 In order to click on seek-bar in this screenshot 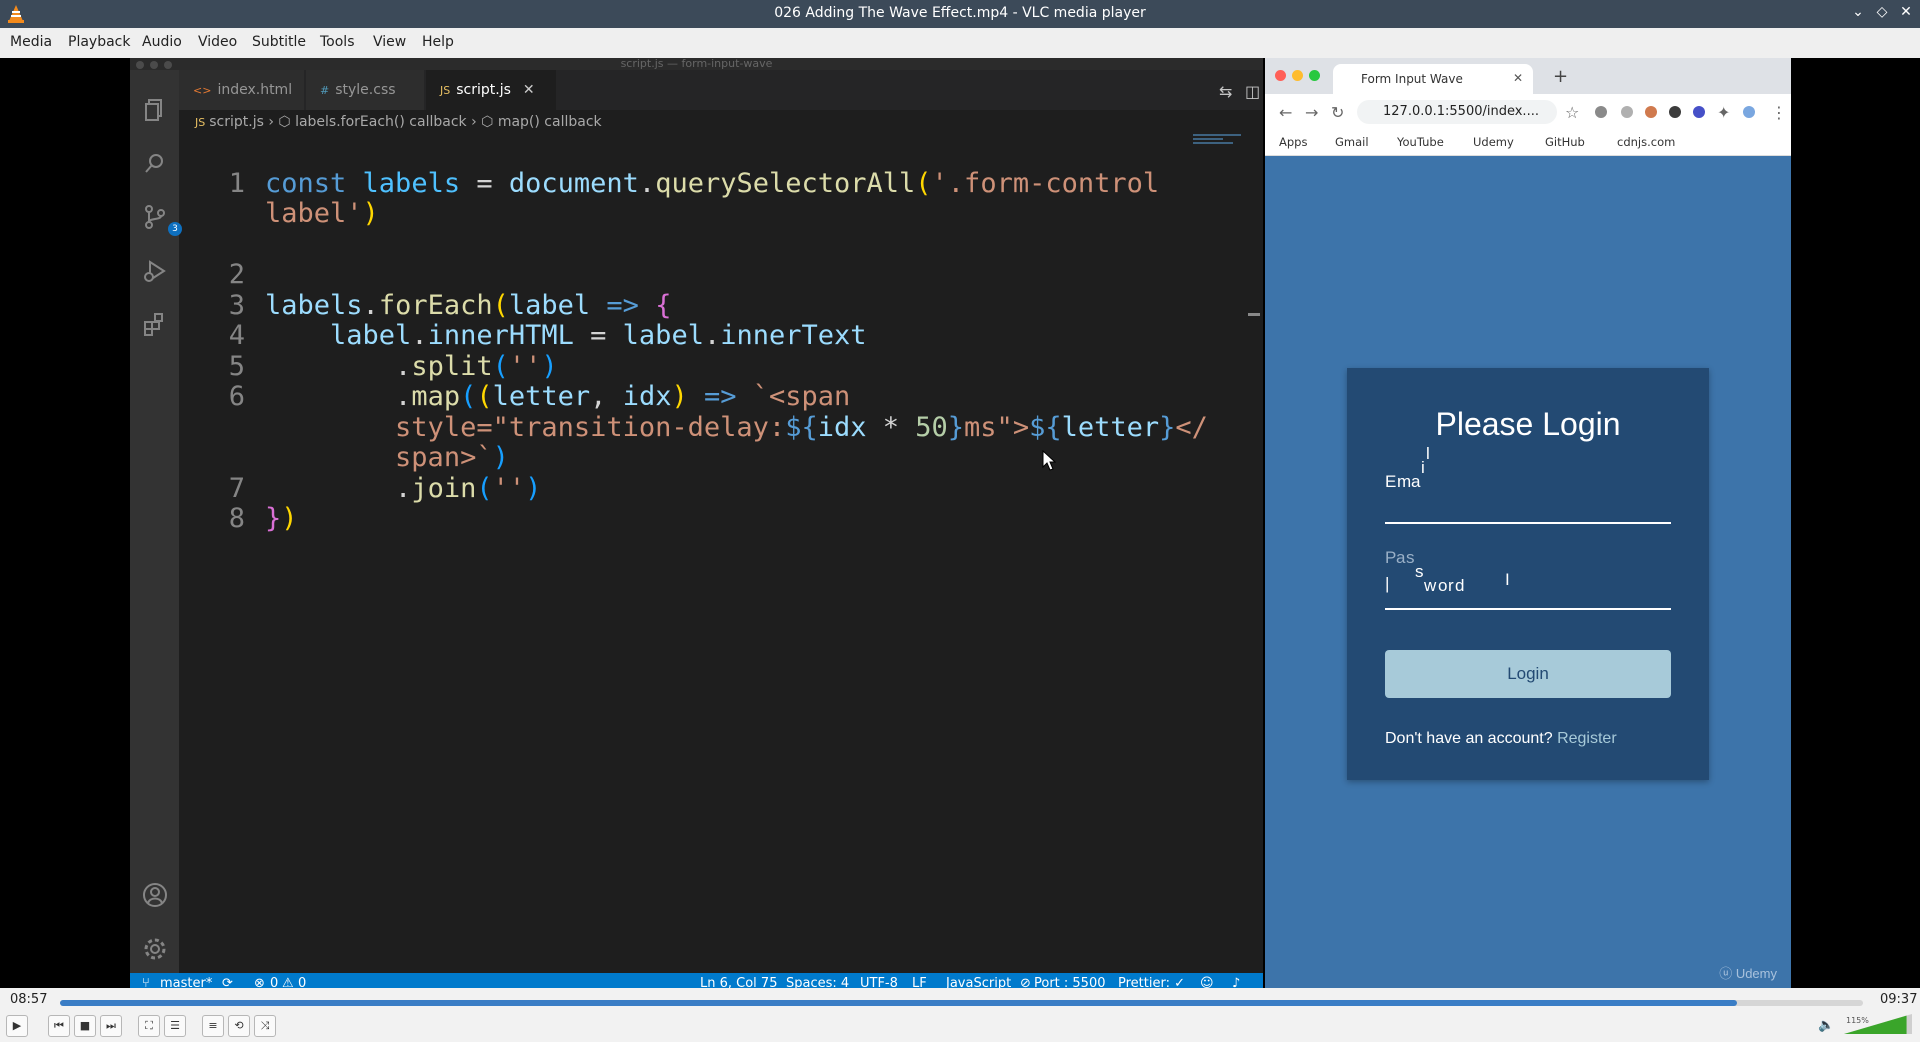, I will do `click(961, 1003)`.